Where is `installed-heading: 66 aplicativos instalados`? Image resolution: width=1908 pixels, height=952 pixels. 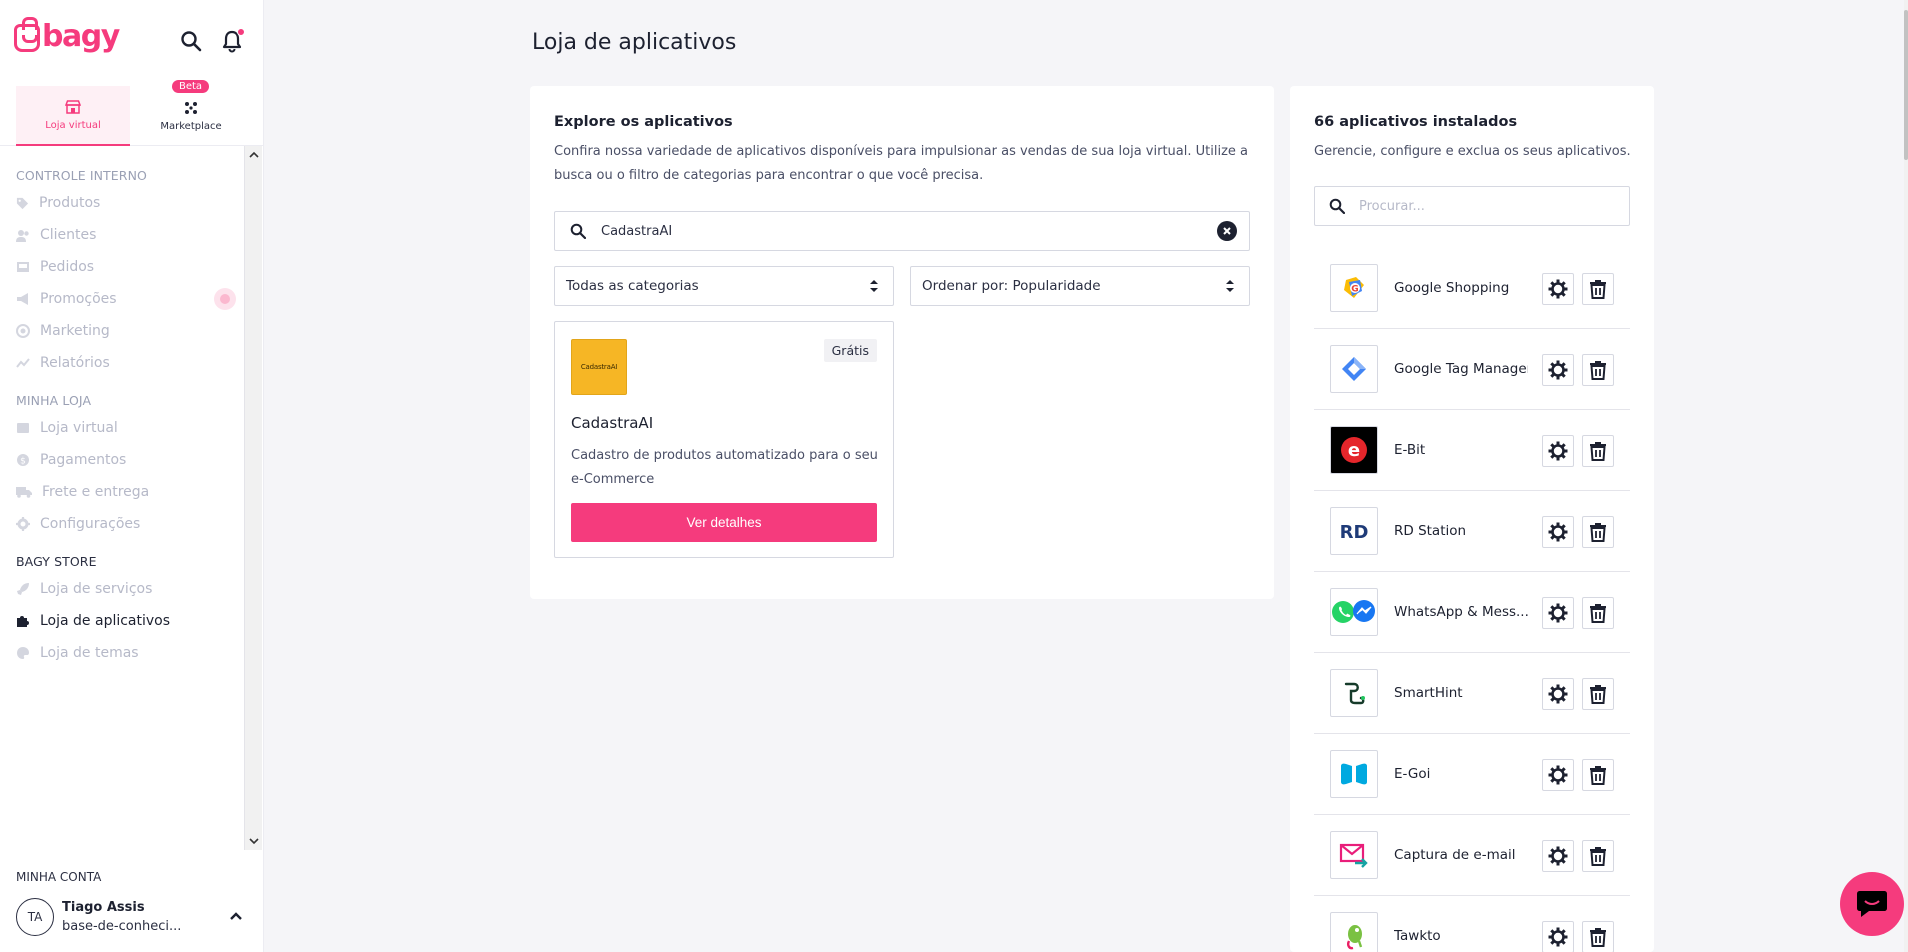 installed-heading: 66 aplicativos instalados is located at coordinates (1416, 122).